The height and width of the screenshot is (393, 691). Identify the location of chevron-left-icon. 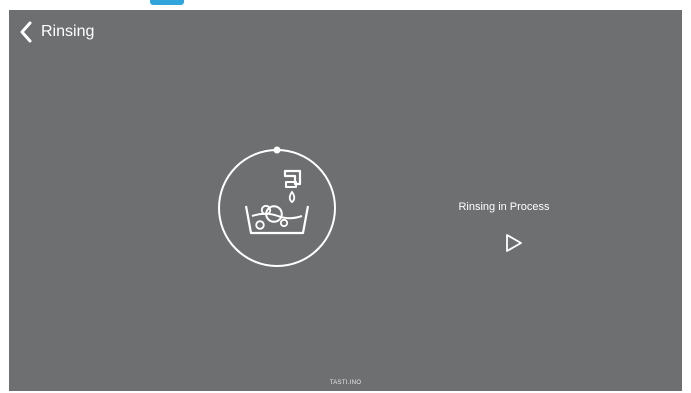
(26, 32).